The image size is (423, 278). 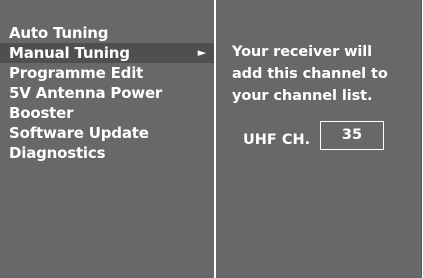 What do you see at coordinates (302, 96) in the screenshot?
I see `message-line: your channel list.` at bounding box center [302, 96].